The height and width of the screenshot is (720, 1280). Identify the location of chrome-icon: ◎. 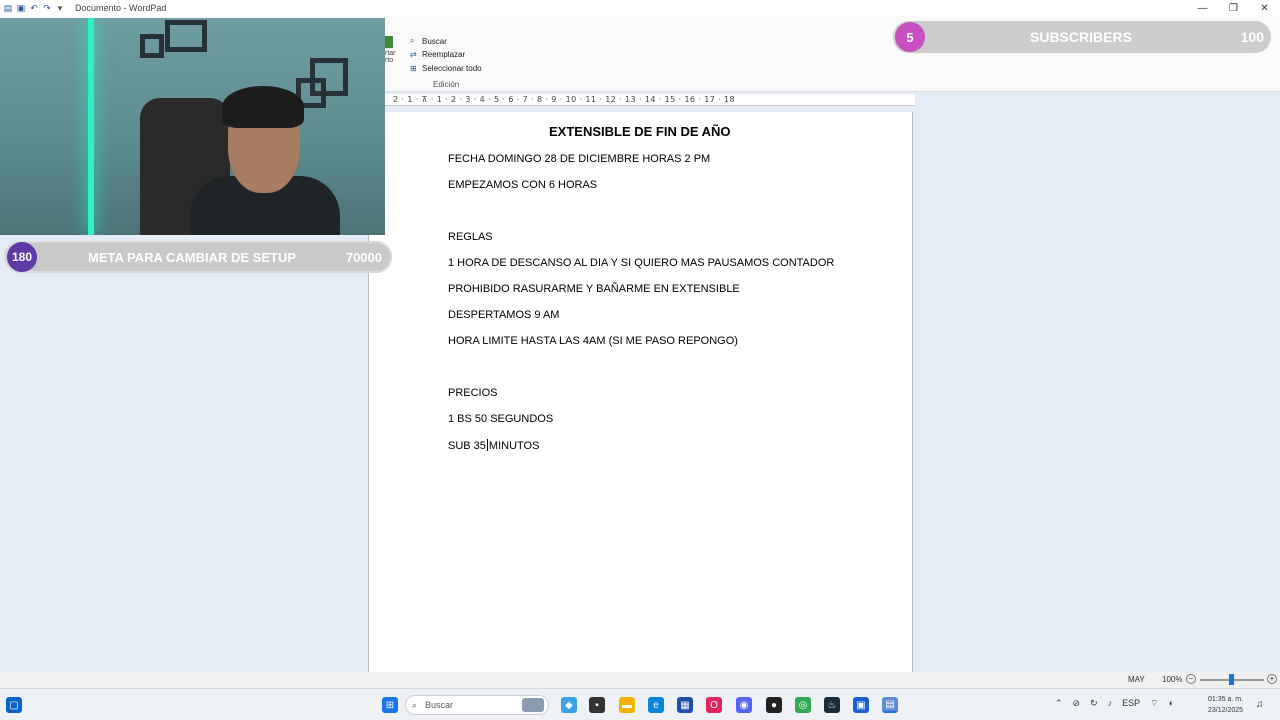
(803, 705).